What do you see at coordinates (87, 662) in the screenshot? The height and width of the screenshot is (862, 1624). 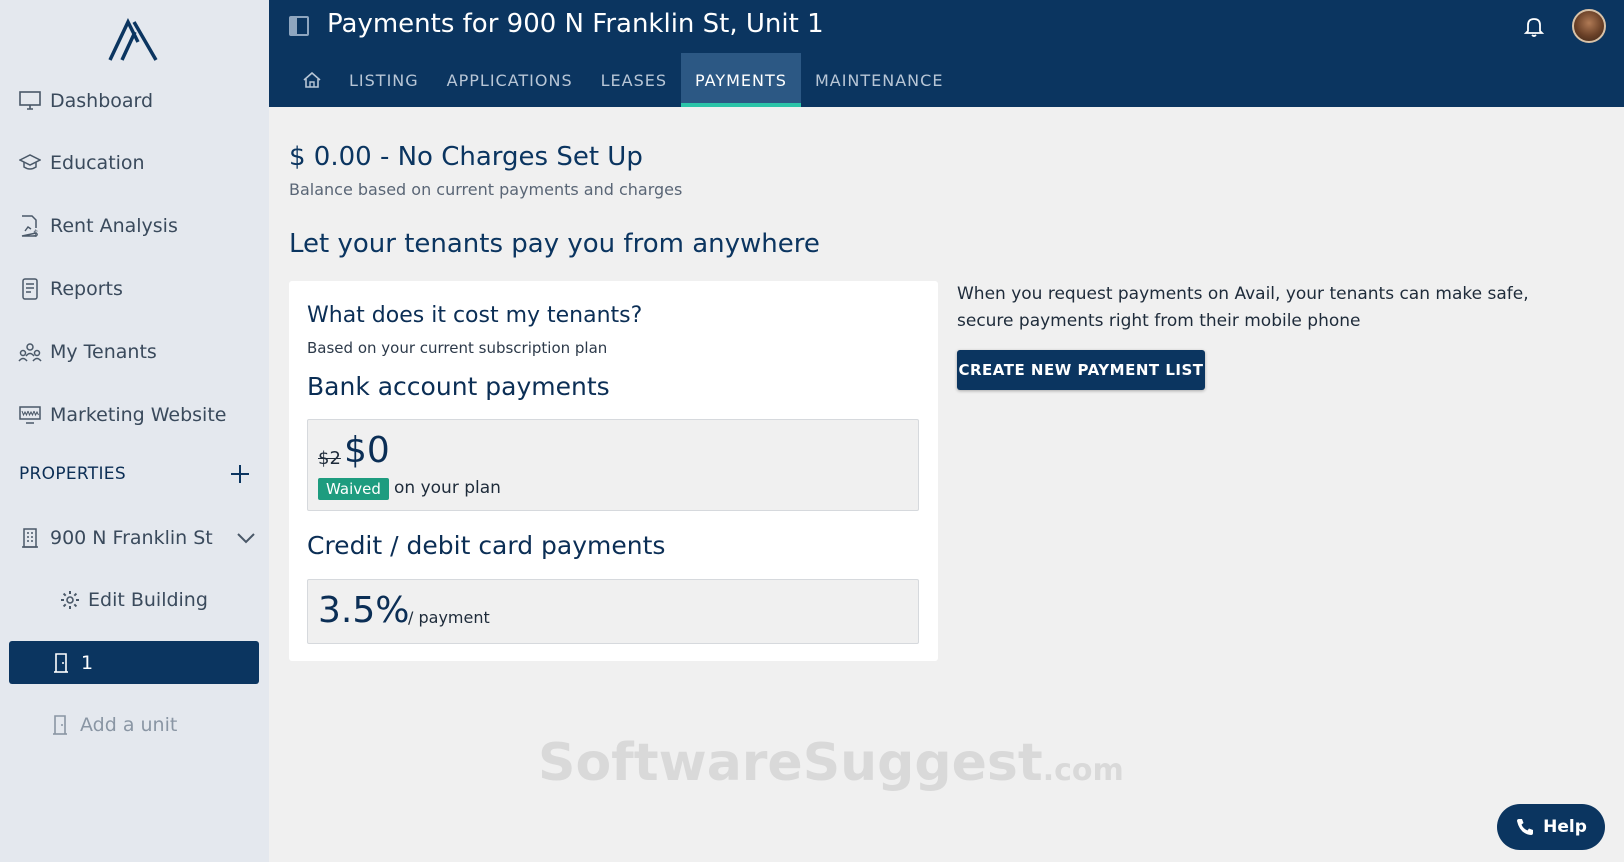 I see `unit-label: 1` at bounding box center [87, 662].